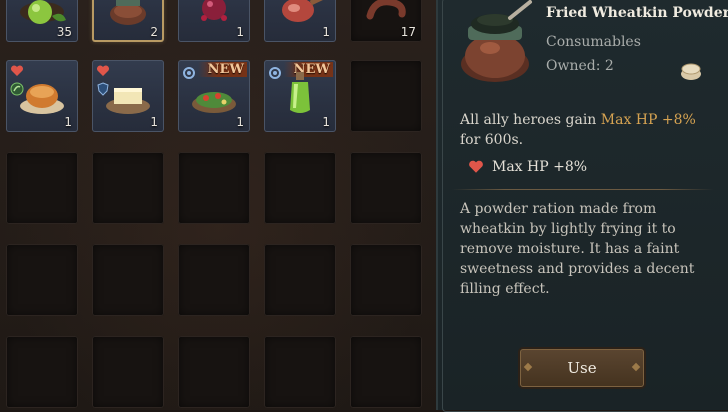  I want to click on inventory-slot-salad: NEW 1, so click(214, 96).